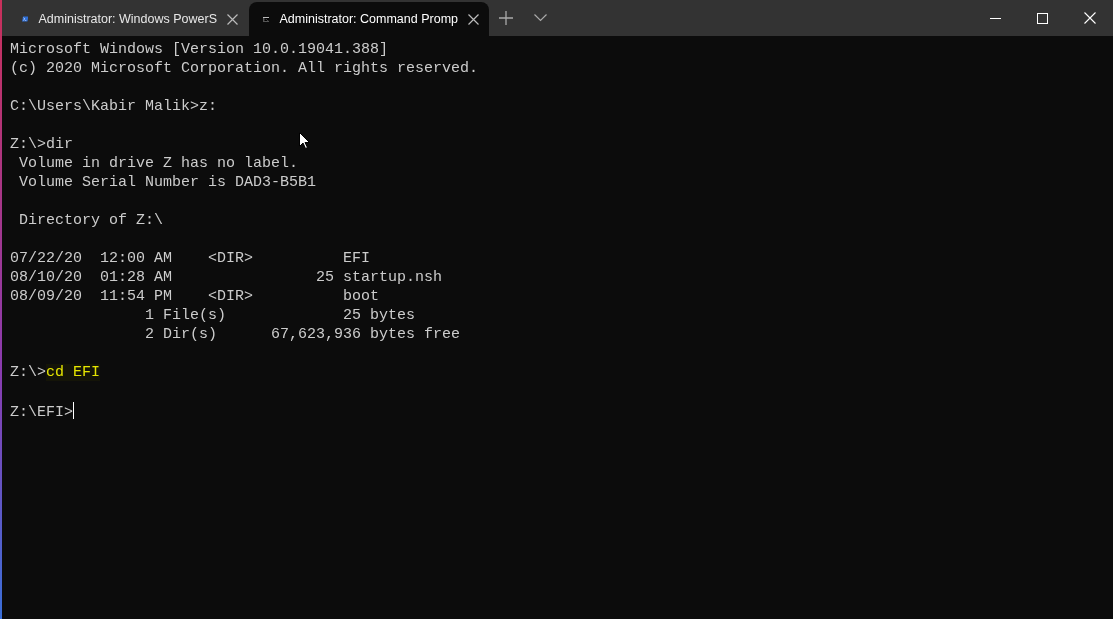 This screenshot has width=1113, height=619. Describe the element at coordinates (280, 315) in the screenshot. I see `terminal-line: 1 File(s) 25 bytes` at that location.